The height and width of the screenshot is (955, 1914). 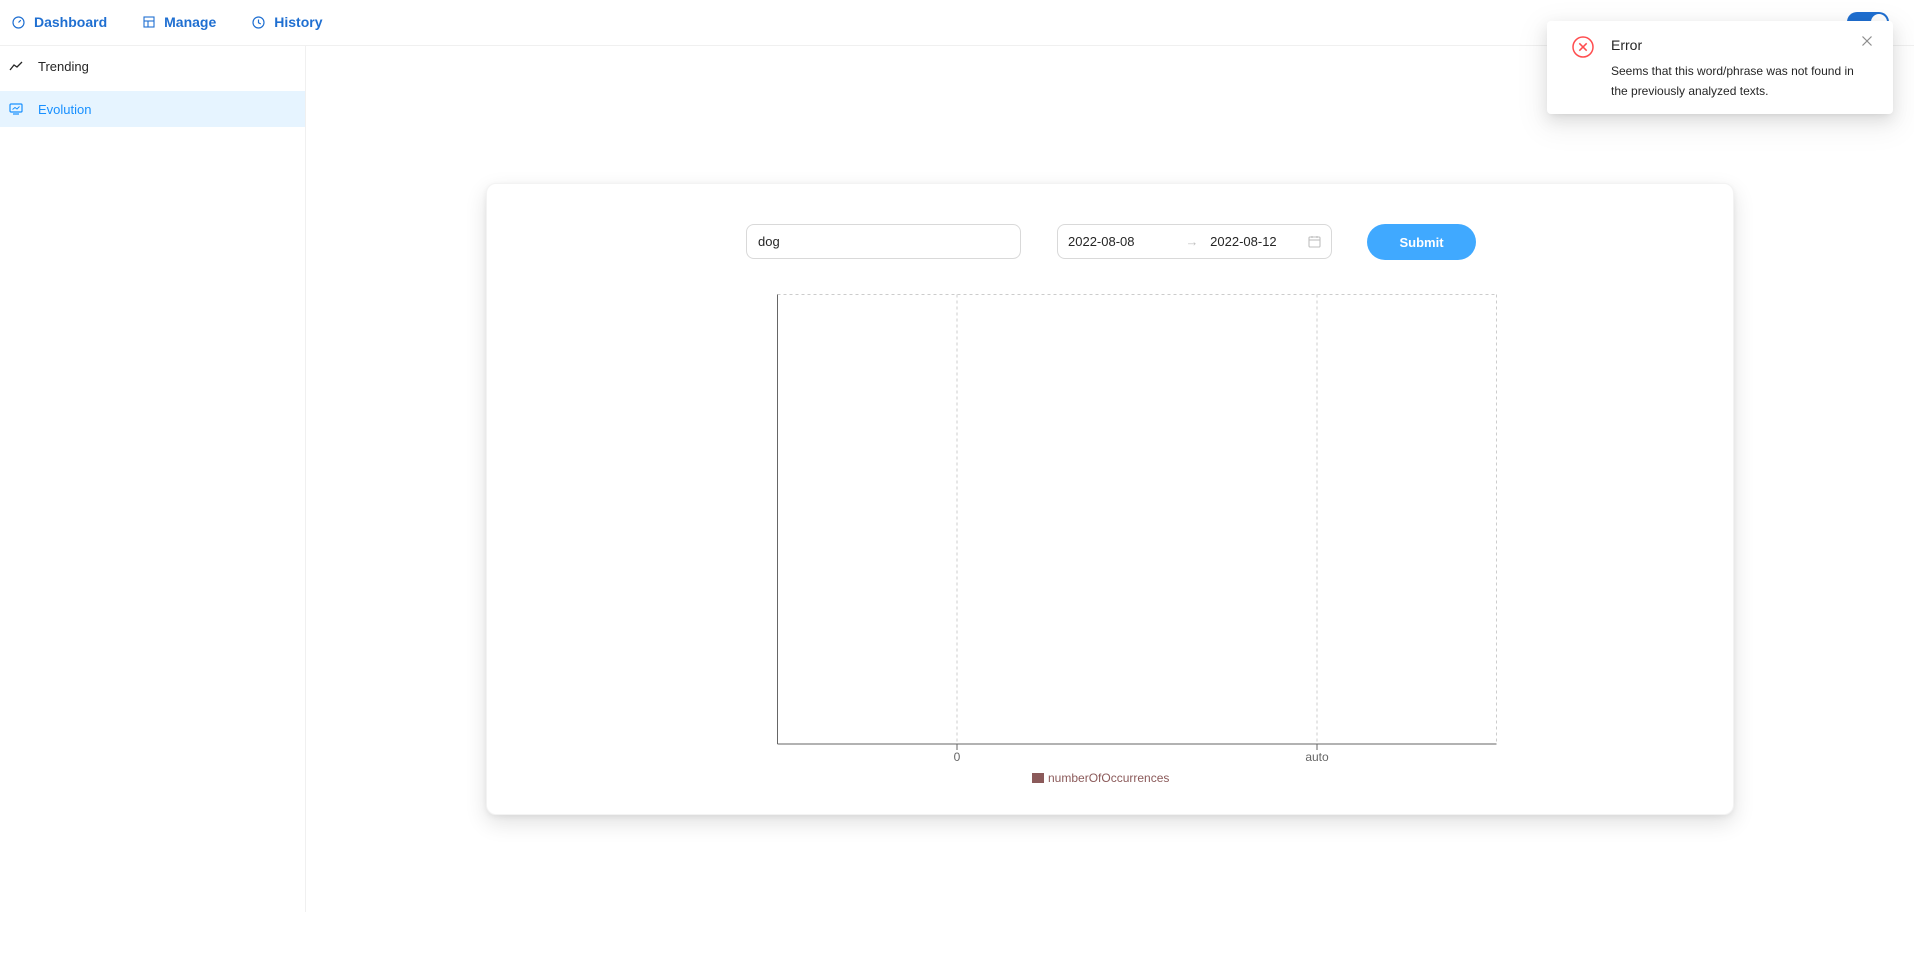 I want to click on word-input, so click(x=883, y=241).